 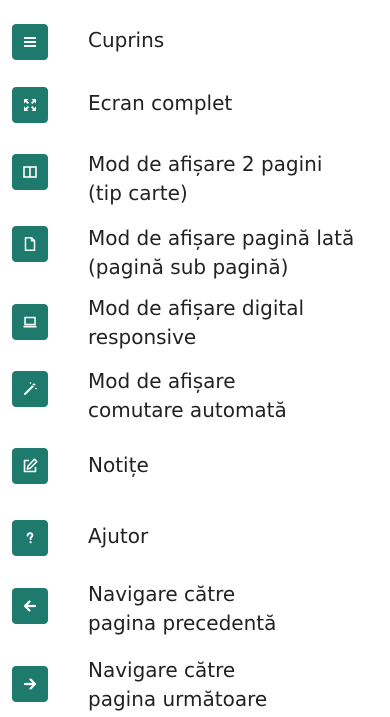 I want to click on menu-item-next-page: Navigare către pagina următoare, so click(x=195, y=686).